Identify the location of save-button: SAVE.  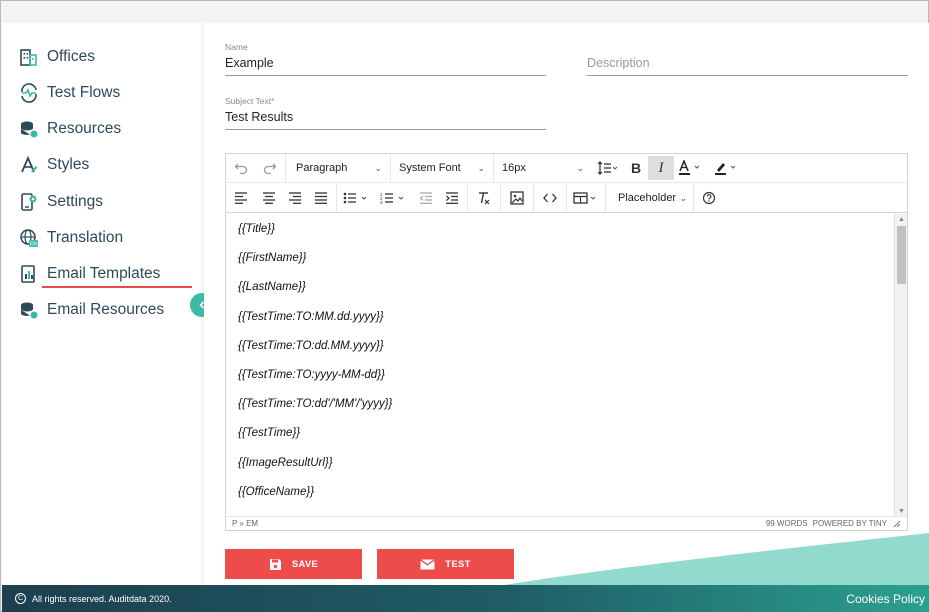
(293, 564).